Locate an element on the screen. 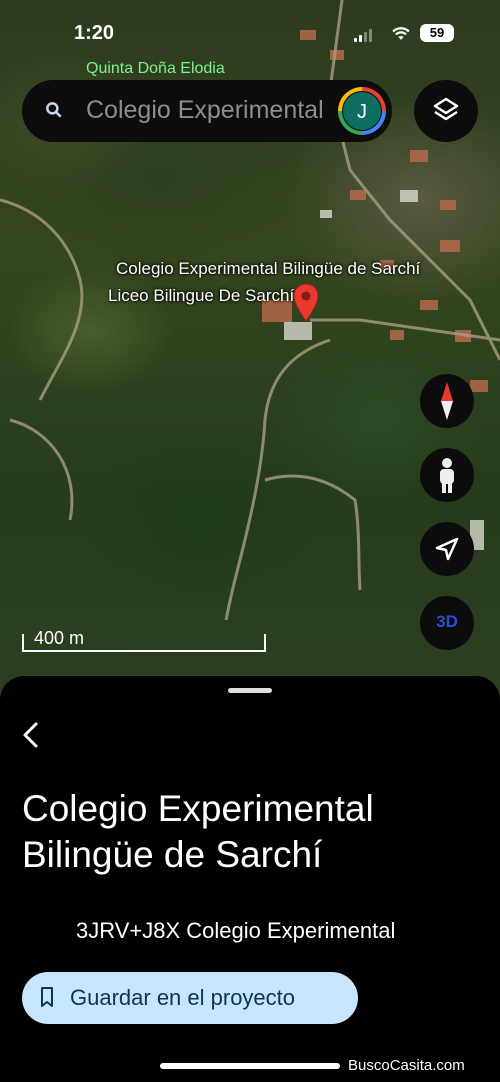 This screenshot has width=500, height=1082. location-pin-icon is located at coordinates (306, 303).